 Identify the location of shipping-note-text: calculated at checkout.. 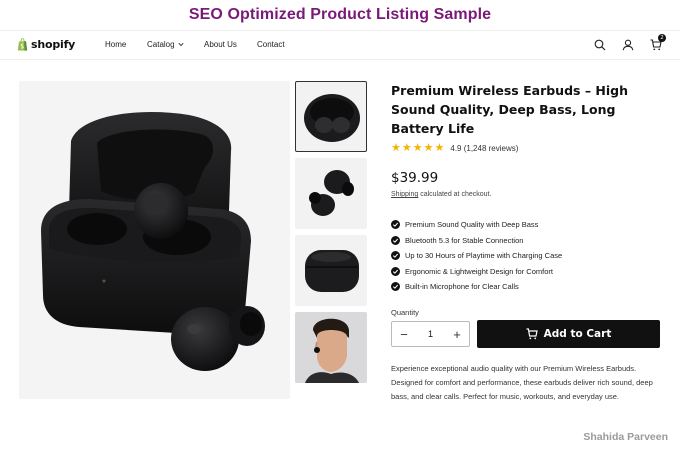
(455, 194).